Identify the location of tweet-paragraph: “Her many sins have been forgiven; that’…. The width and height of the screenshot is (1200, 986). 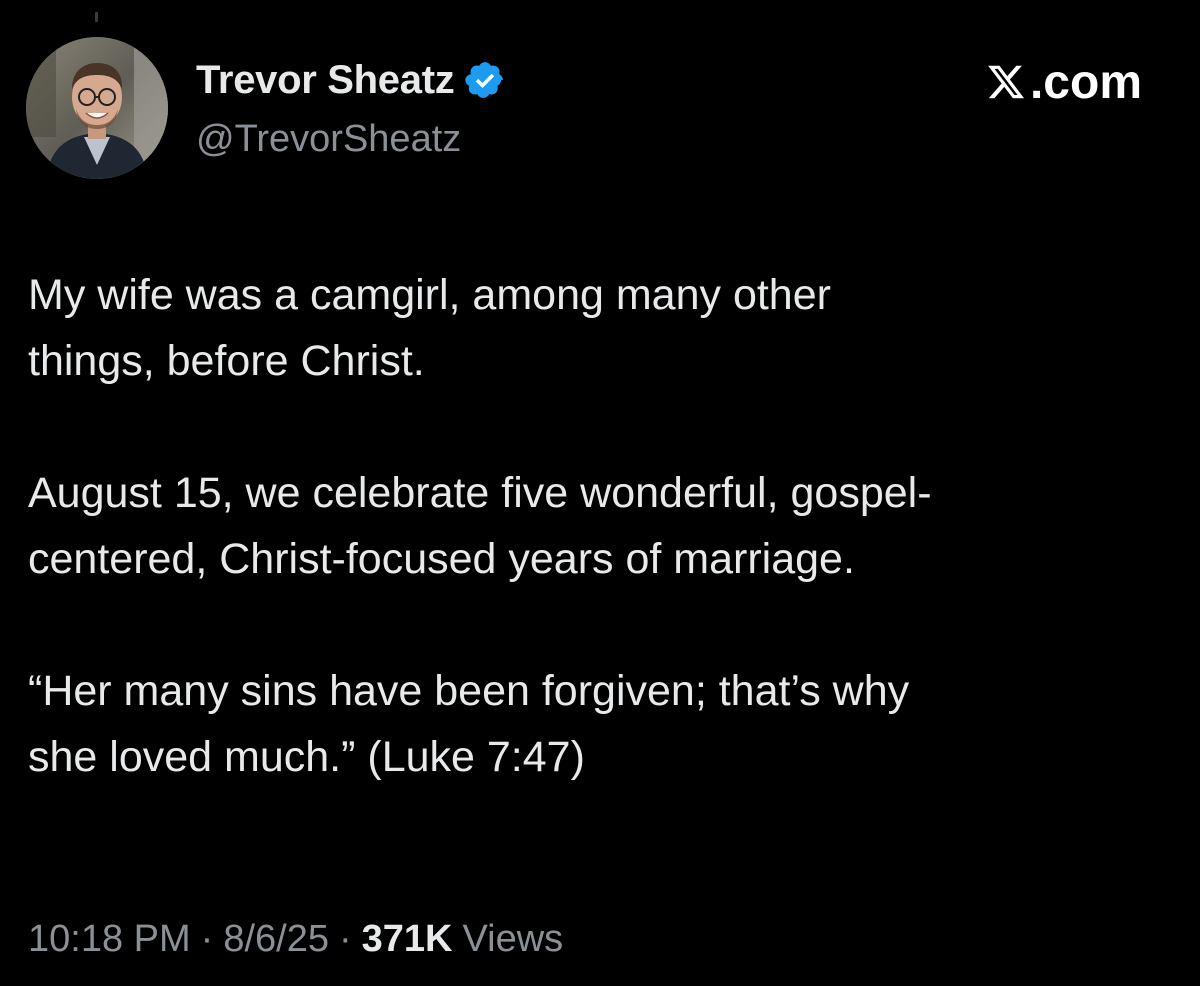
(469, 724).